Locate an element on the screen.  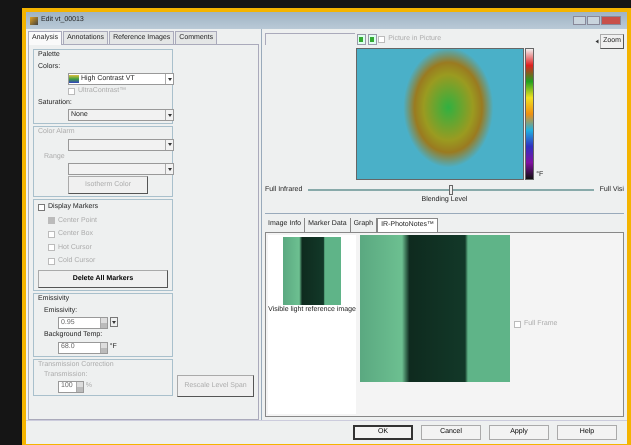
rotate-right-button is located at coordinates (372, 39).